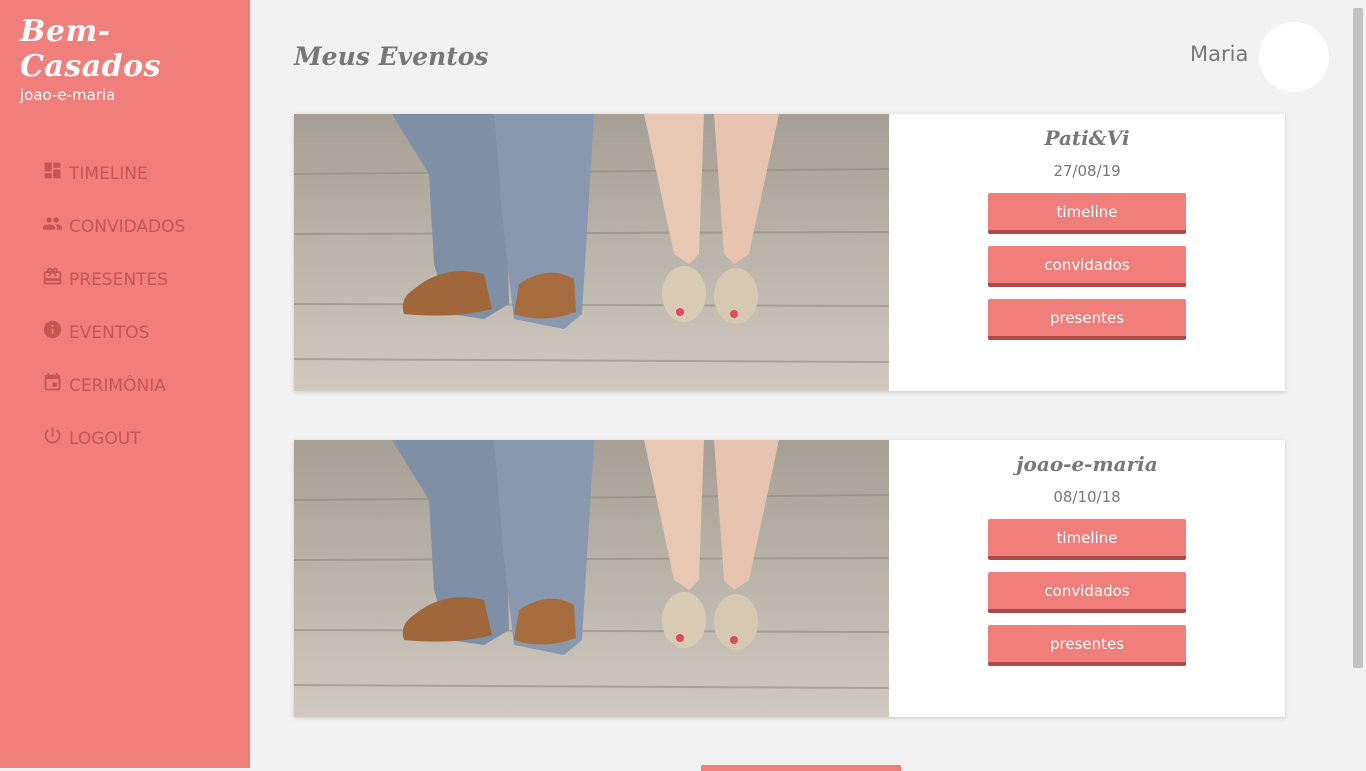 The image size is (1366, 771). I want to click on sidebar-item-cerimonia: CERIMÔNIA, so click(113, 382).